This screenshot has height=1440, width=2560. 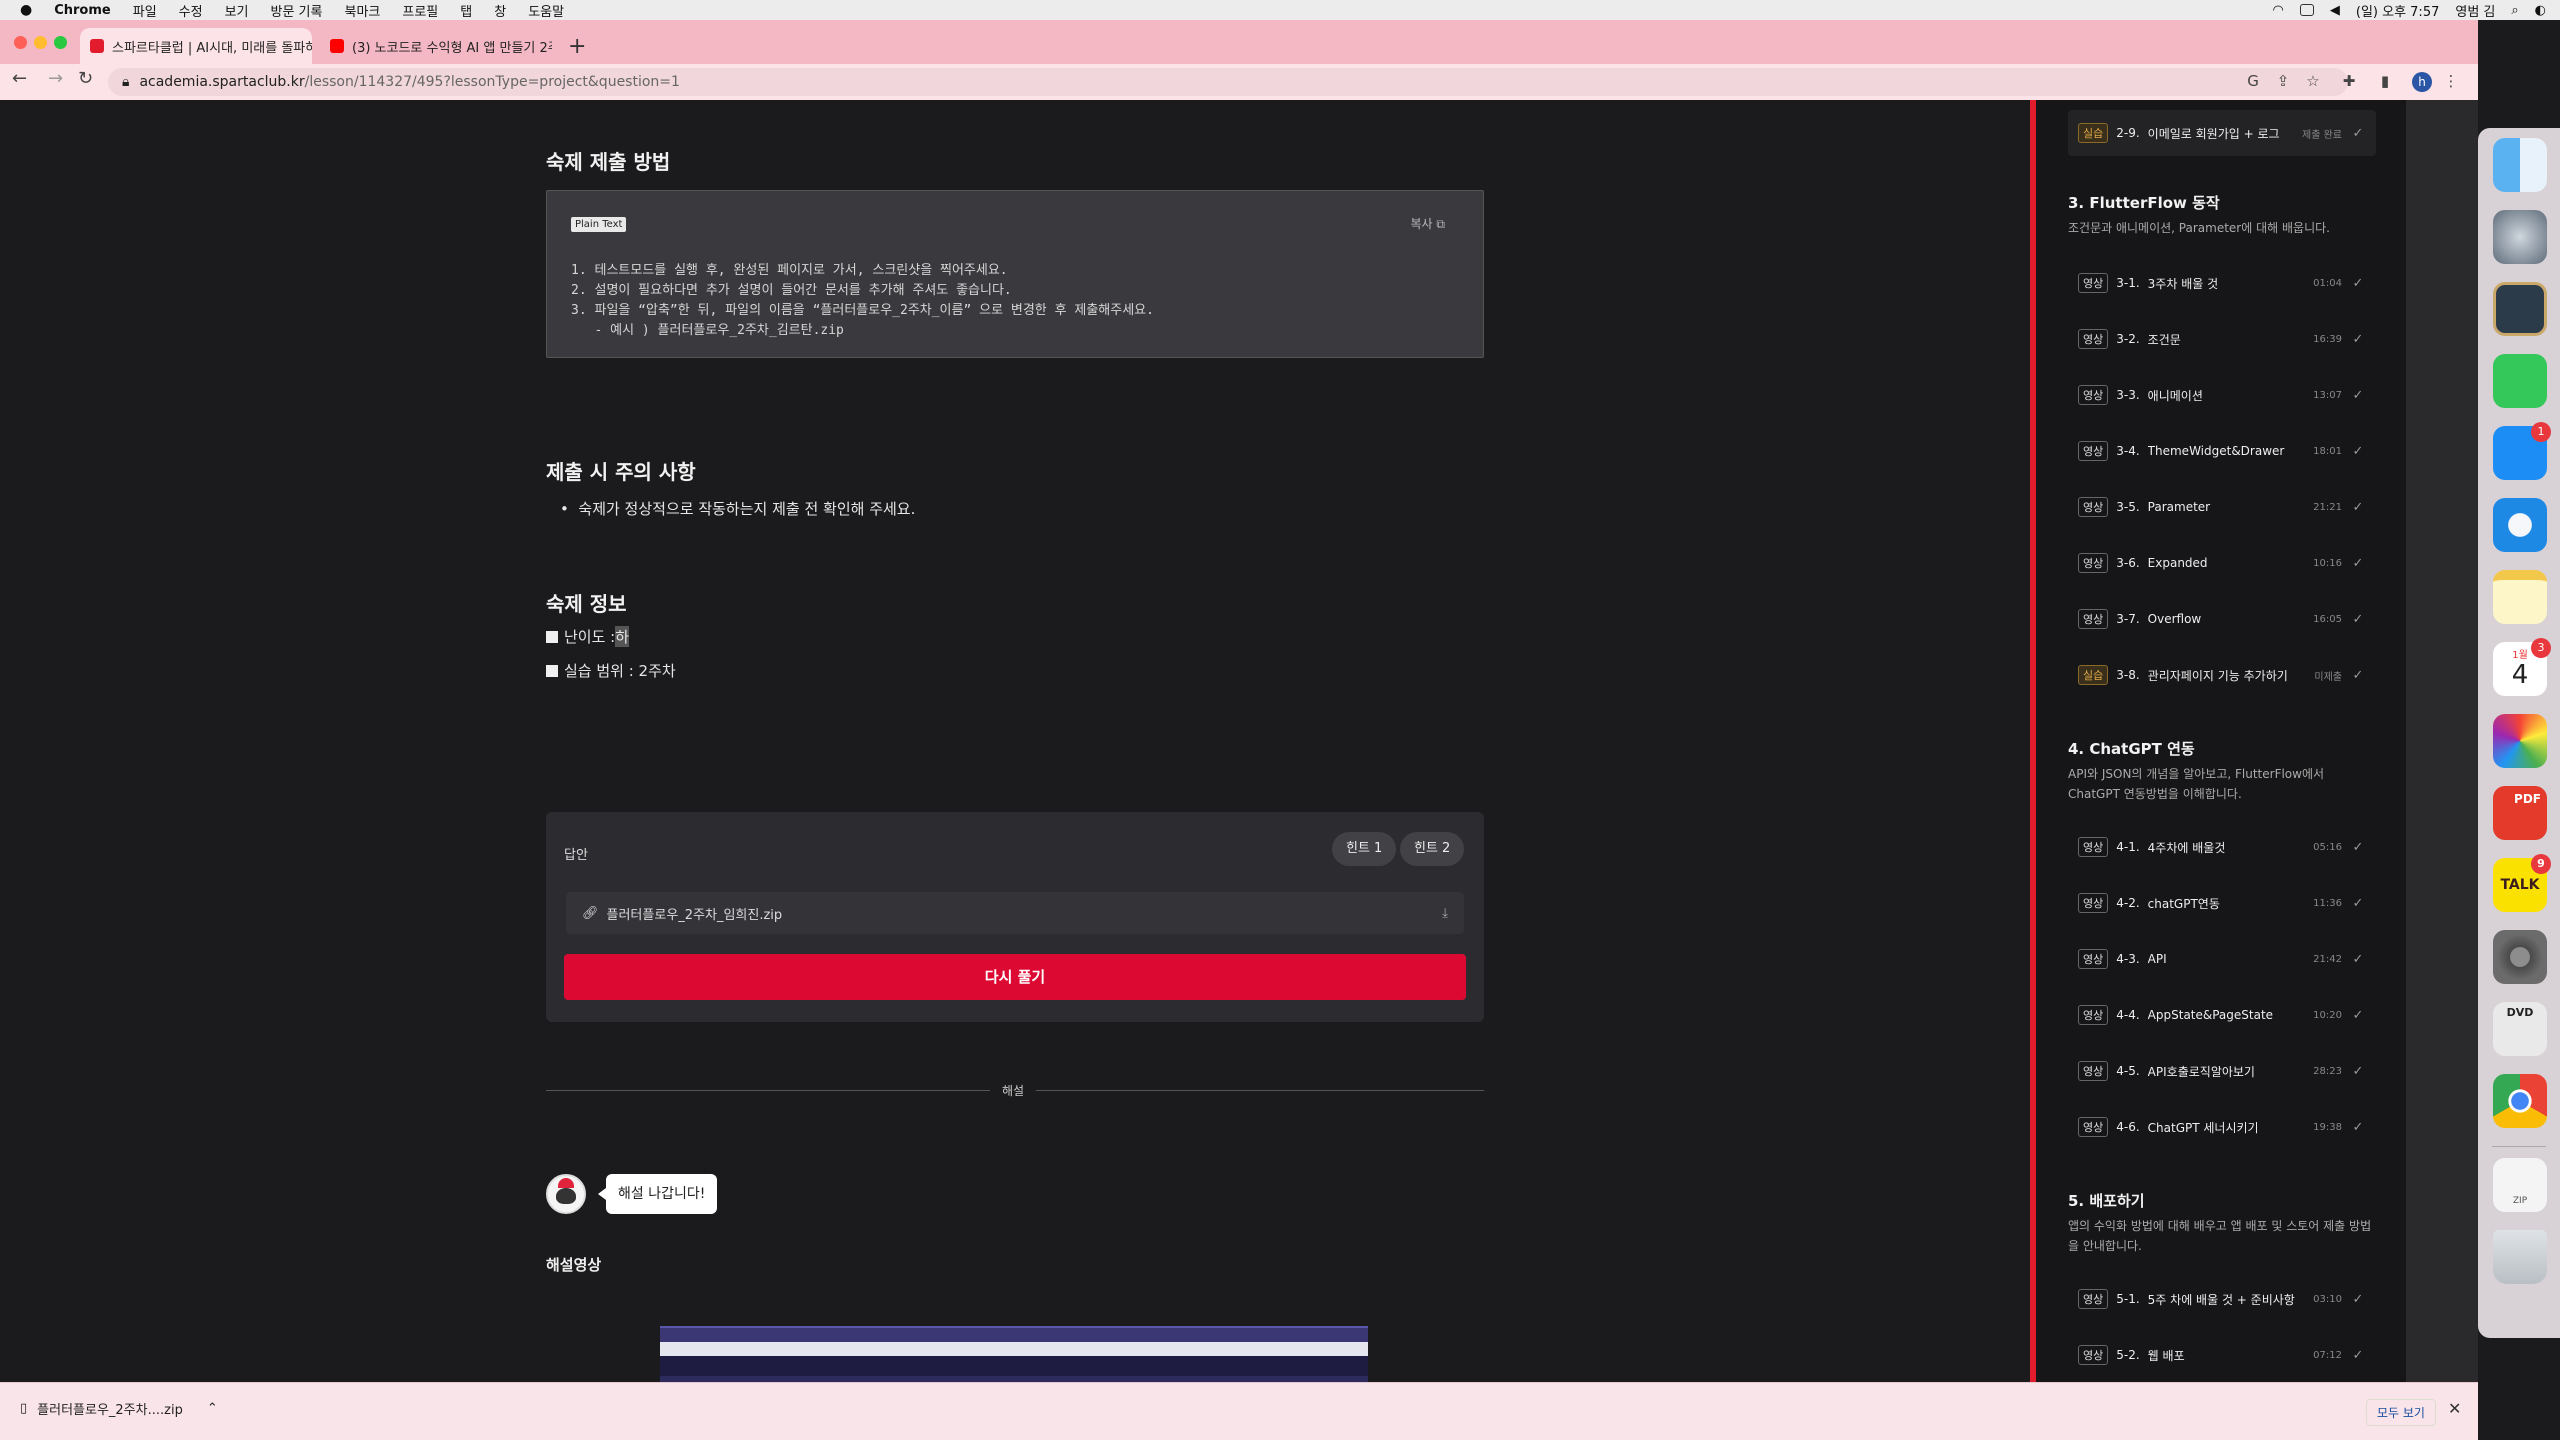 What do you see at coordinates (599, 224) in the screenshot?
I see `code-language-tag: Plain Text` at bounding box center [599, 224].